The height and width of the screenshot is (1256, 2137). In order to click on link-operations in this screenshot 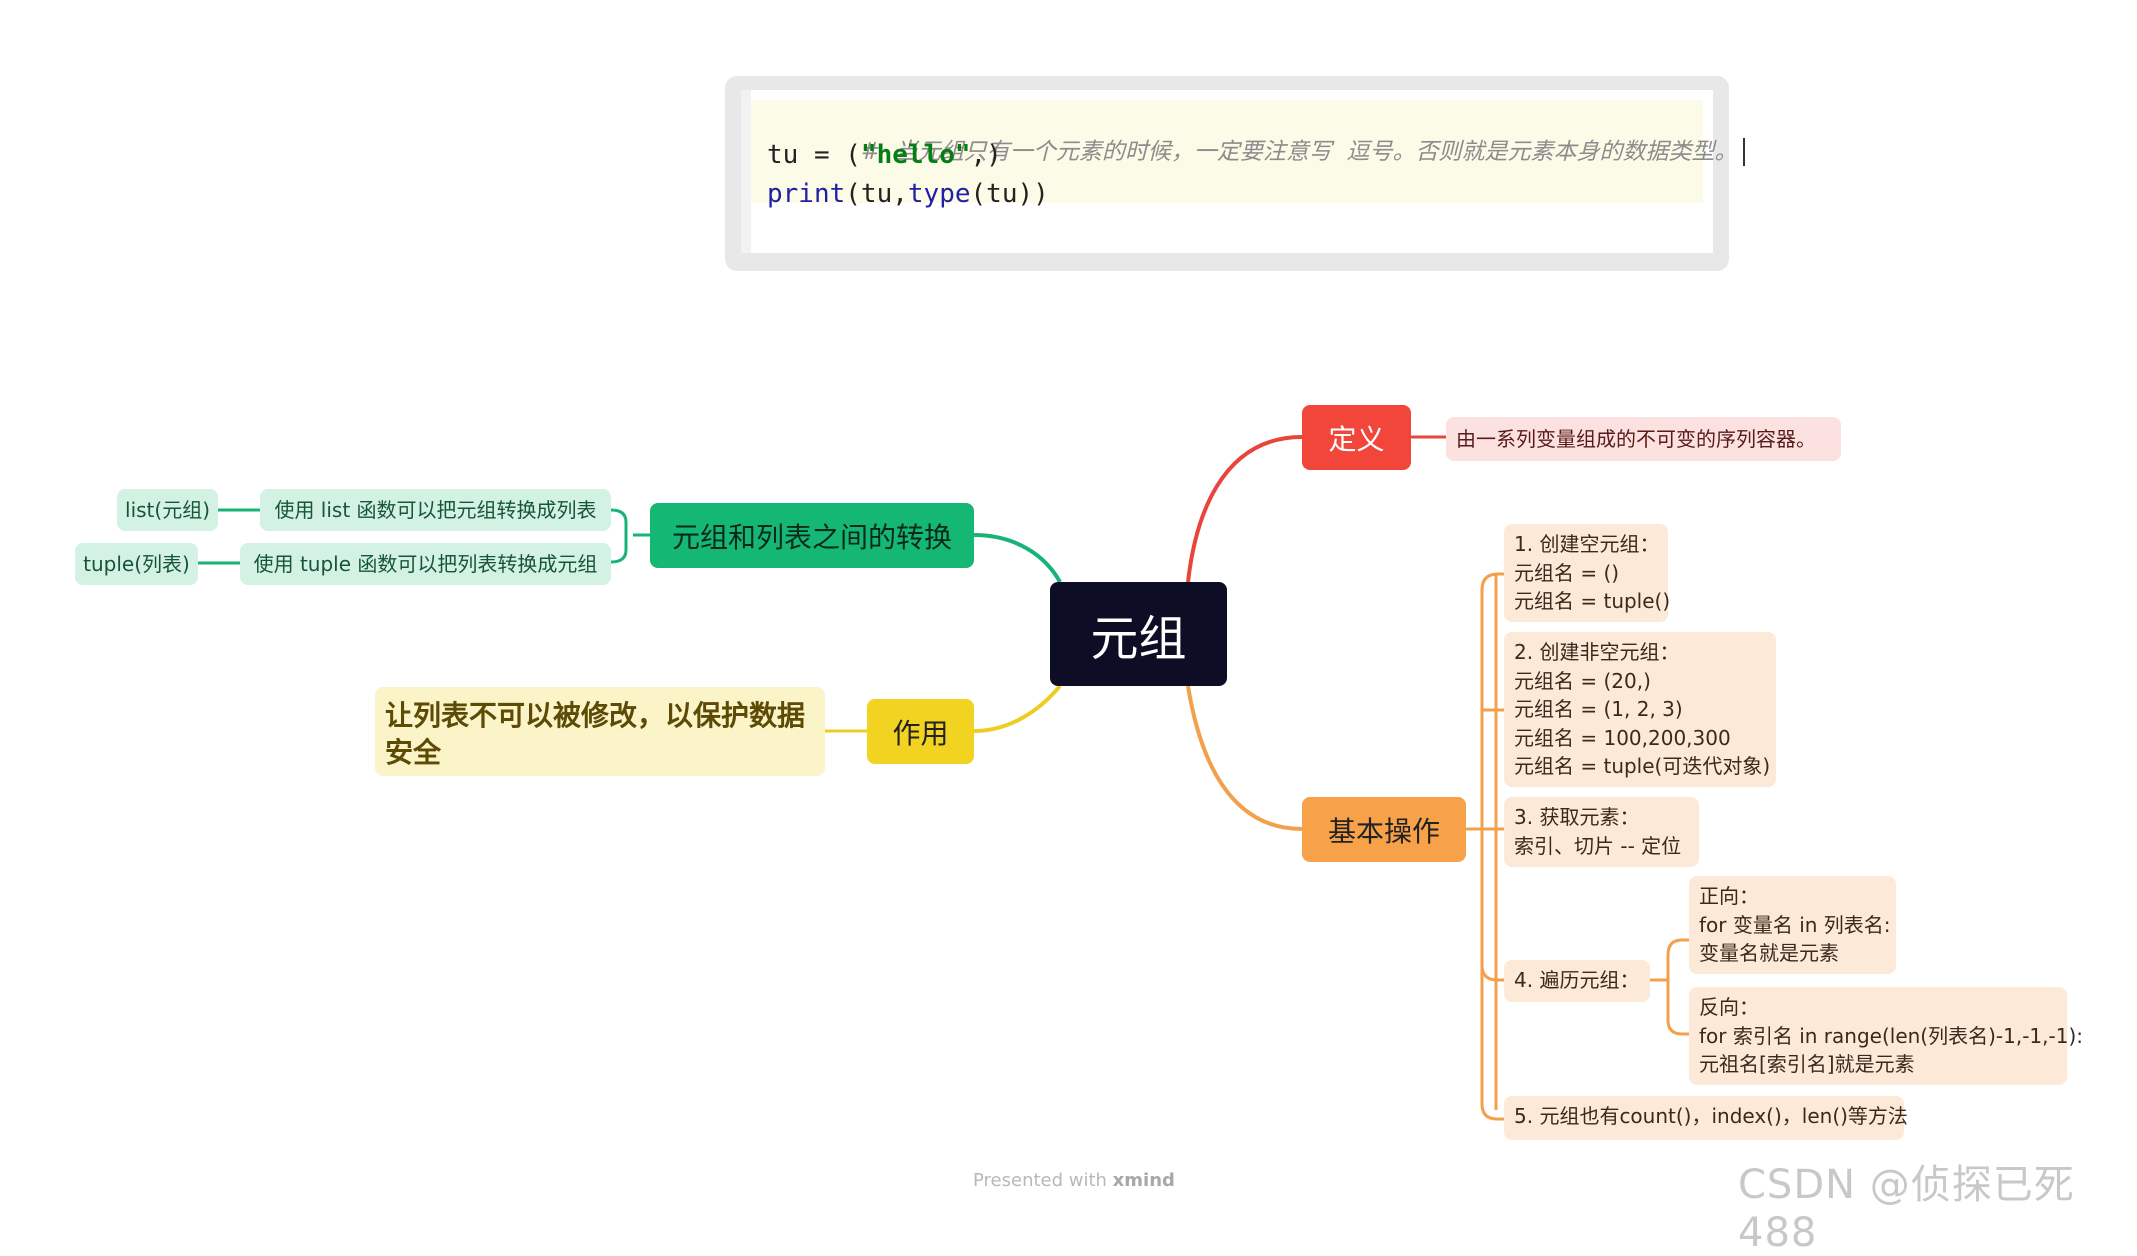, I will do `click(1244, 758)`.